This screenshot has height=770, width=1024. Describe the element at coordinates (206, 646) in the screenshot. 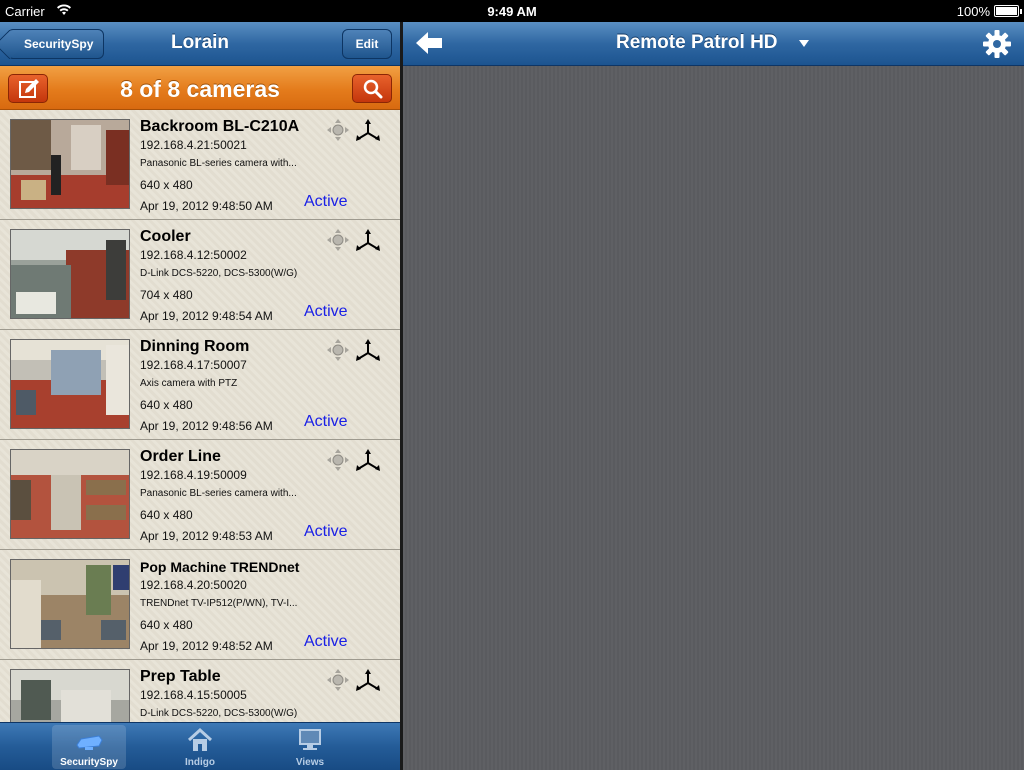

I see `camera-timestamp: Apr 19, 2012 9:48:52 AM` at that location.